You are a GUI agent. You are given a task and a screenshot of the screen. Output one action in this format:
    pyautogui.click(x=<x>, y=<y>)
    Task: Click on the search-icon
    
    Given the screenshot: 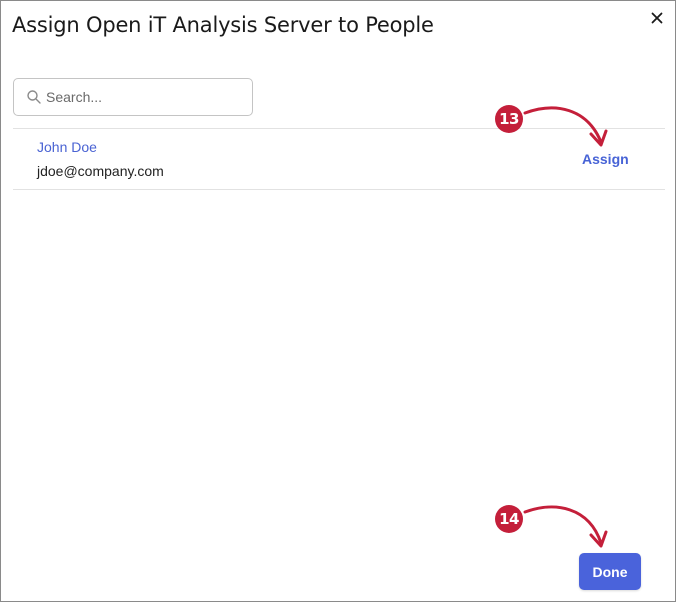 What is the action you would take?
    pyautogui.click(x=34, y=97)
    